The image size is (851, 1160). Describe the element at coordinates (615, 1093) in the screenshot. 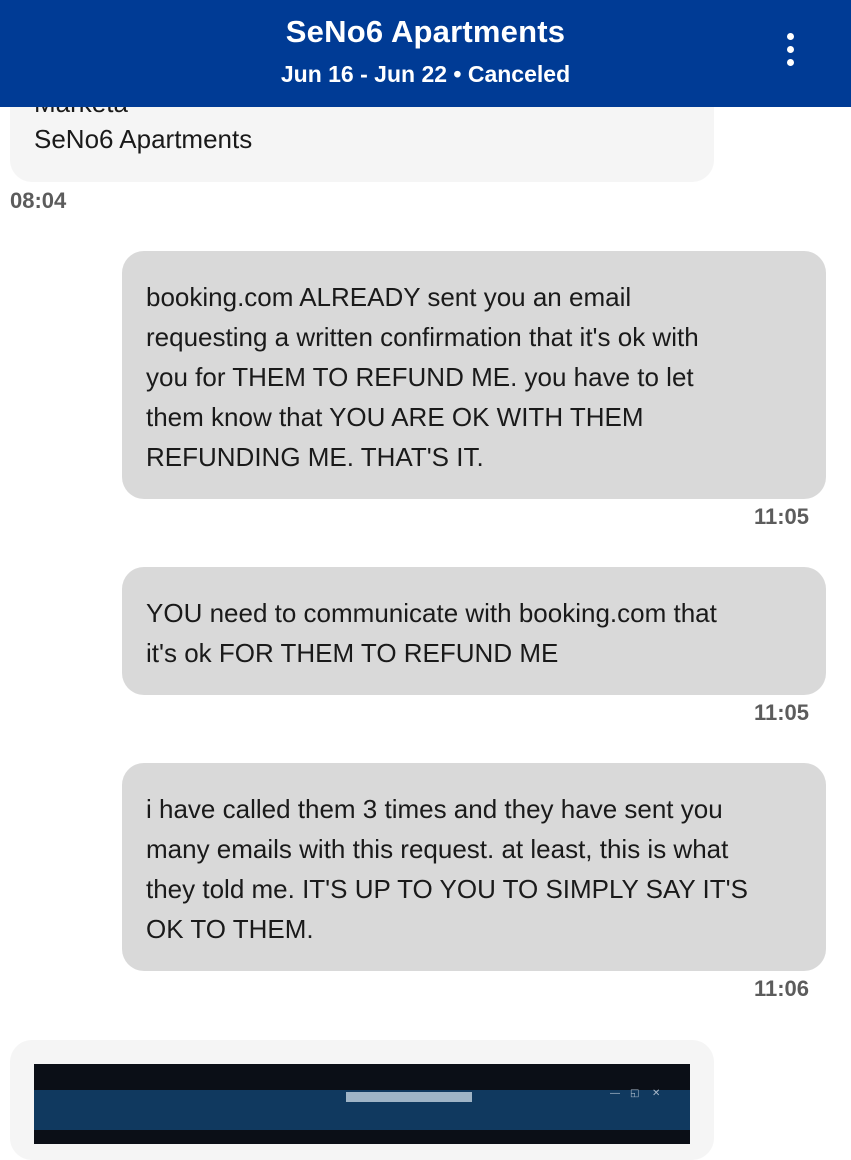

I see `minimize-icon: —` at that location.